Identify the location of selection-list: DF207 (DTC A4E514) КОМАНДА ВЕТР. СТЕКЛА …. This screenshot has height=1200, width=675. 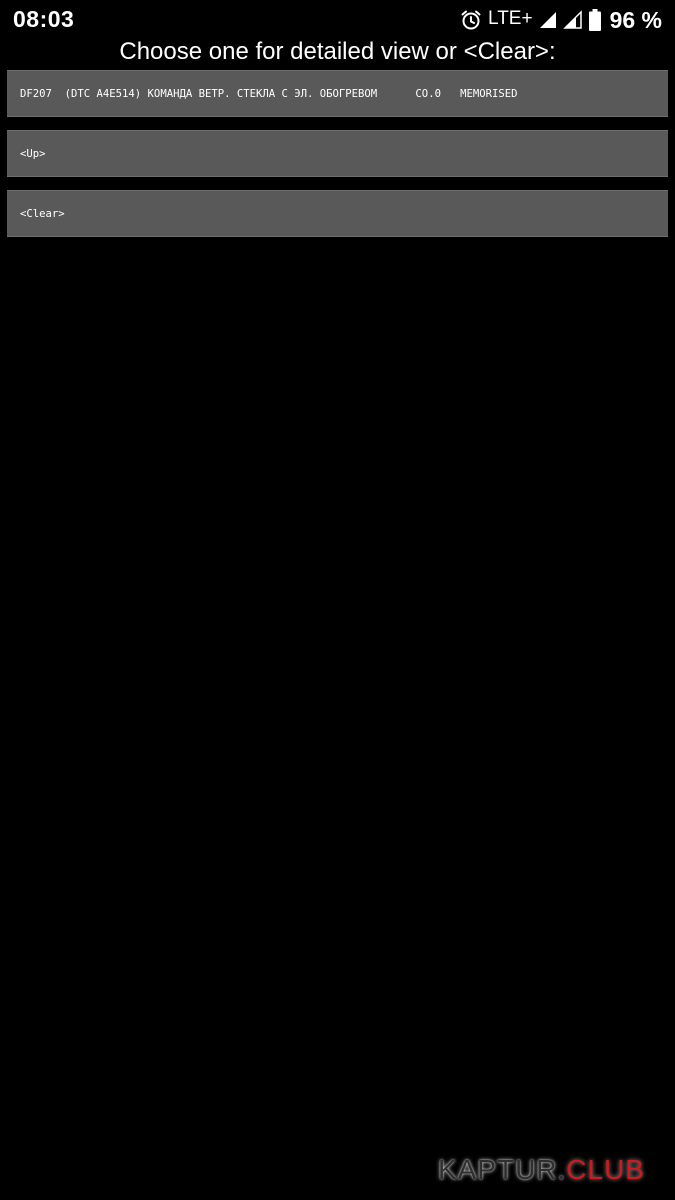
(337, 160).